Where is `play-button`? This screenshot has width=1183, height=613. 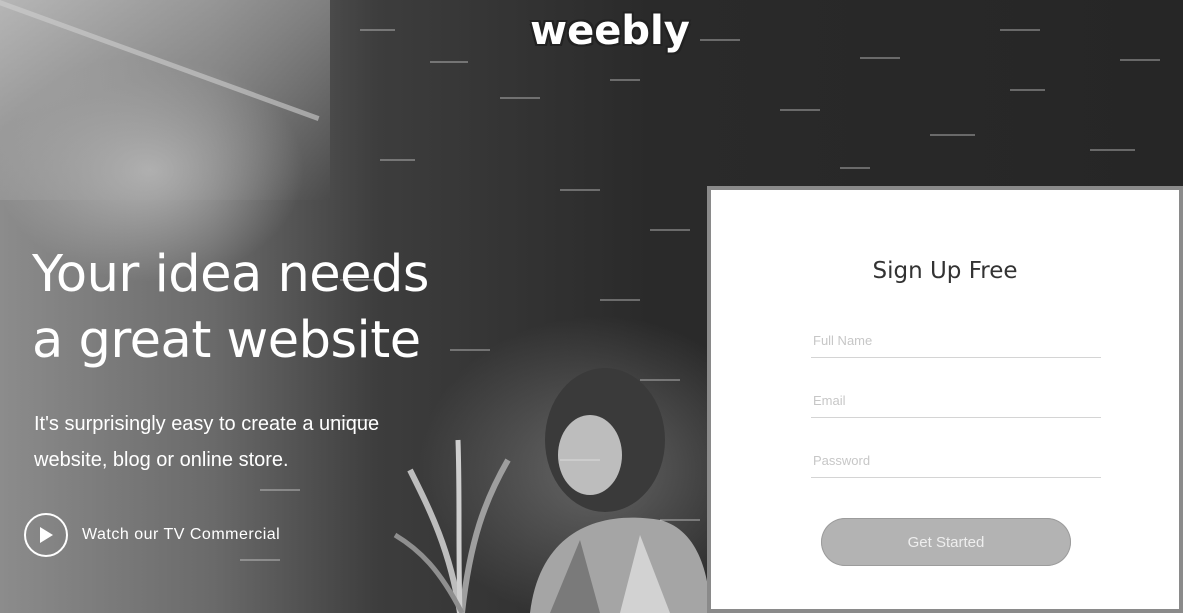 play-button is located at coordinates (46, 535).